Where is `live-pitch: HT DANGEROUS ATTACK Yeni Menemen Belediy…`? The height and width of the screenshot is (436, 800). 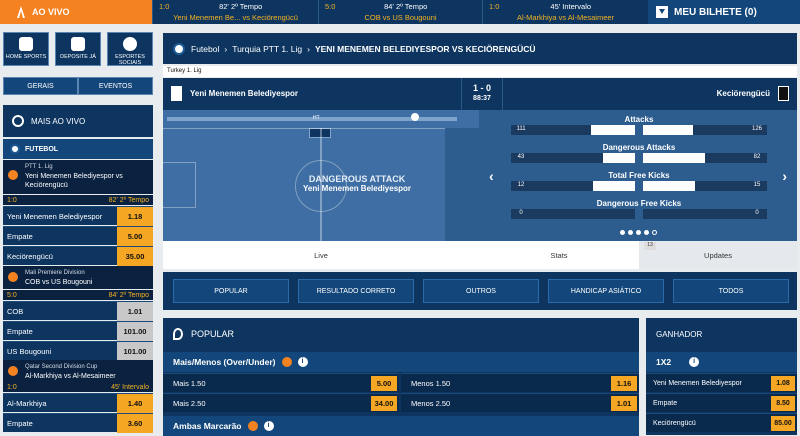 live-pitch: HT DANGEROUS ATTACK Yeni Menemen Belediy… is located at coordinates (321, 175).